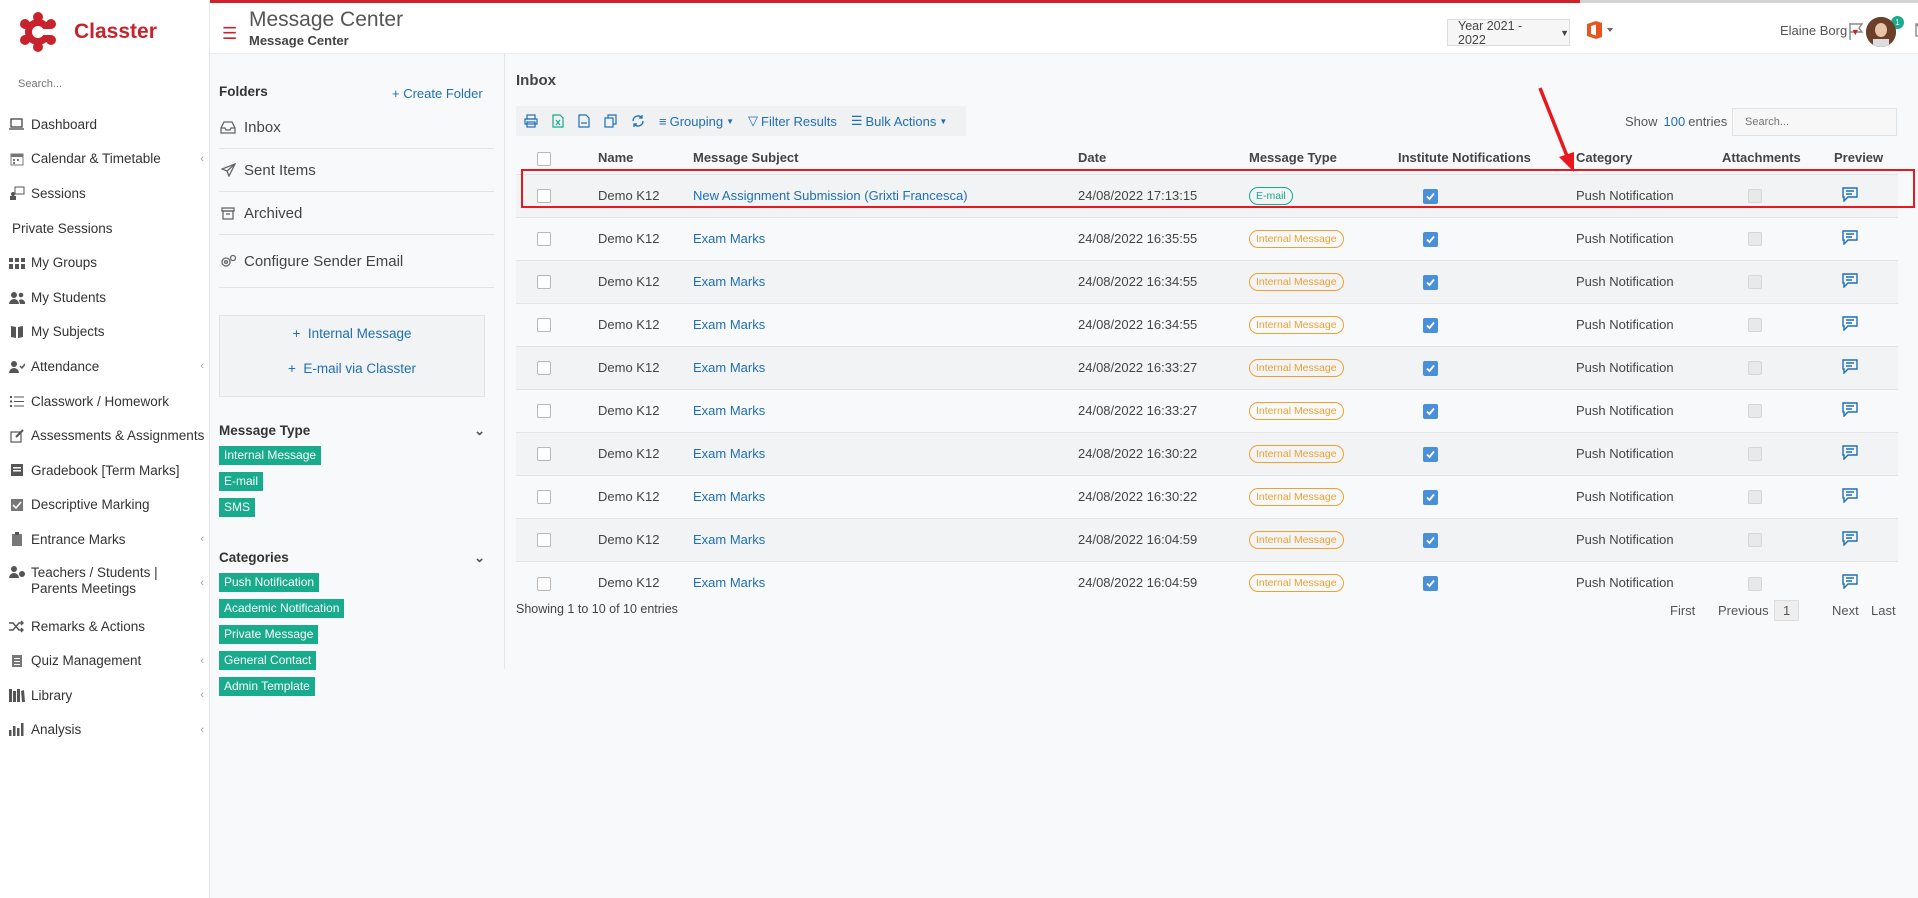 Image resolution: width=1918 pixels, height=898 pixels. Describe the element at coordinates (1163, 158) in the screenshot. I see `col-date: Date` at that location.